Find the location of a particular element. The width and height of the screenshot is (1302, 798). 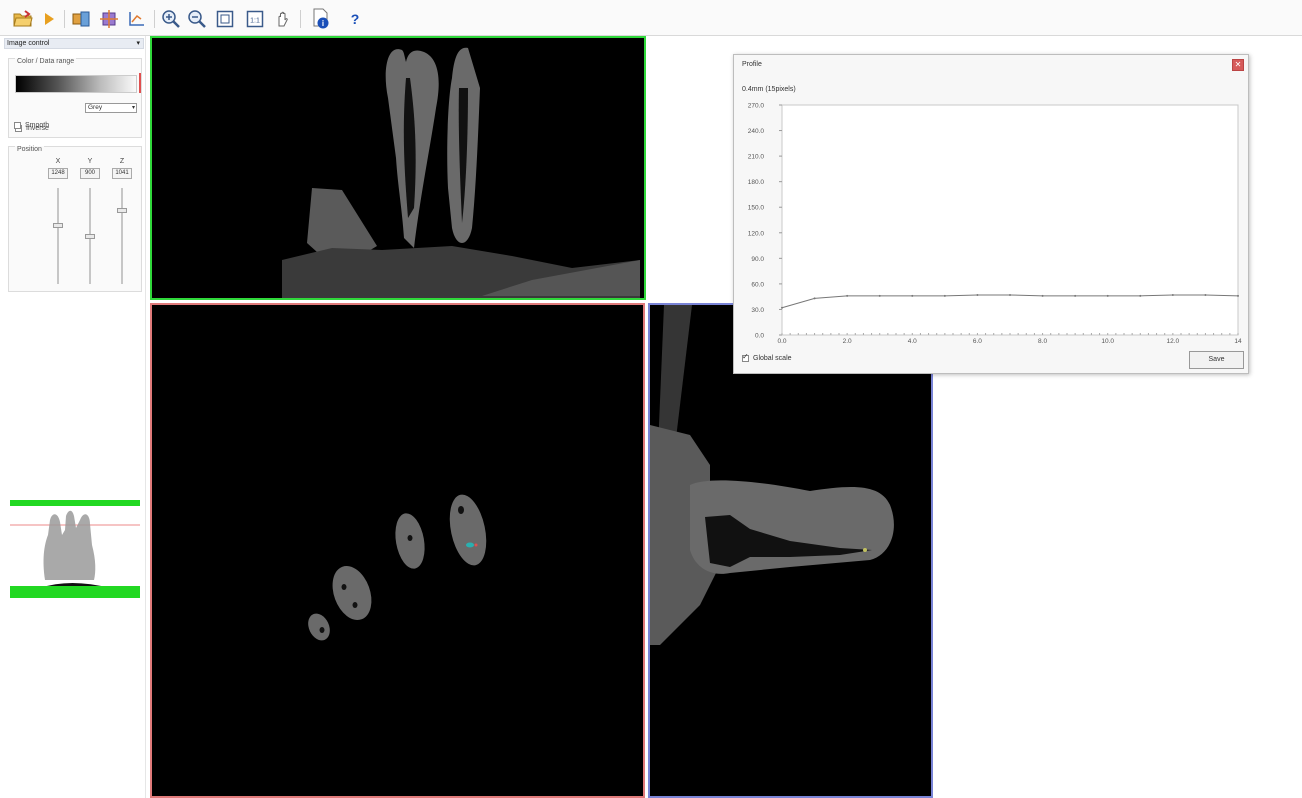

info-icon: i is located at coordinates (321, 19).